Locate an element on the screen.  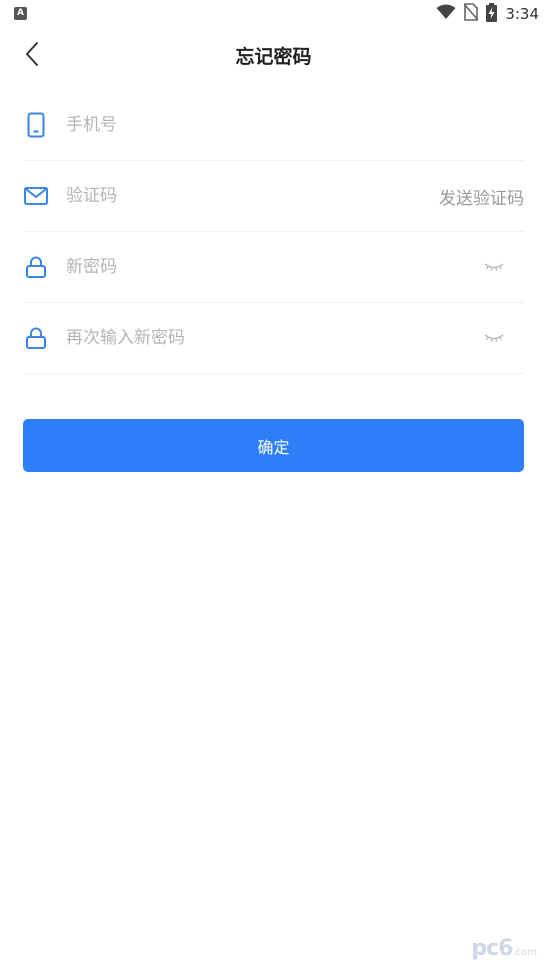
code-input is located at coordinates (252, 196).